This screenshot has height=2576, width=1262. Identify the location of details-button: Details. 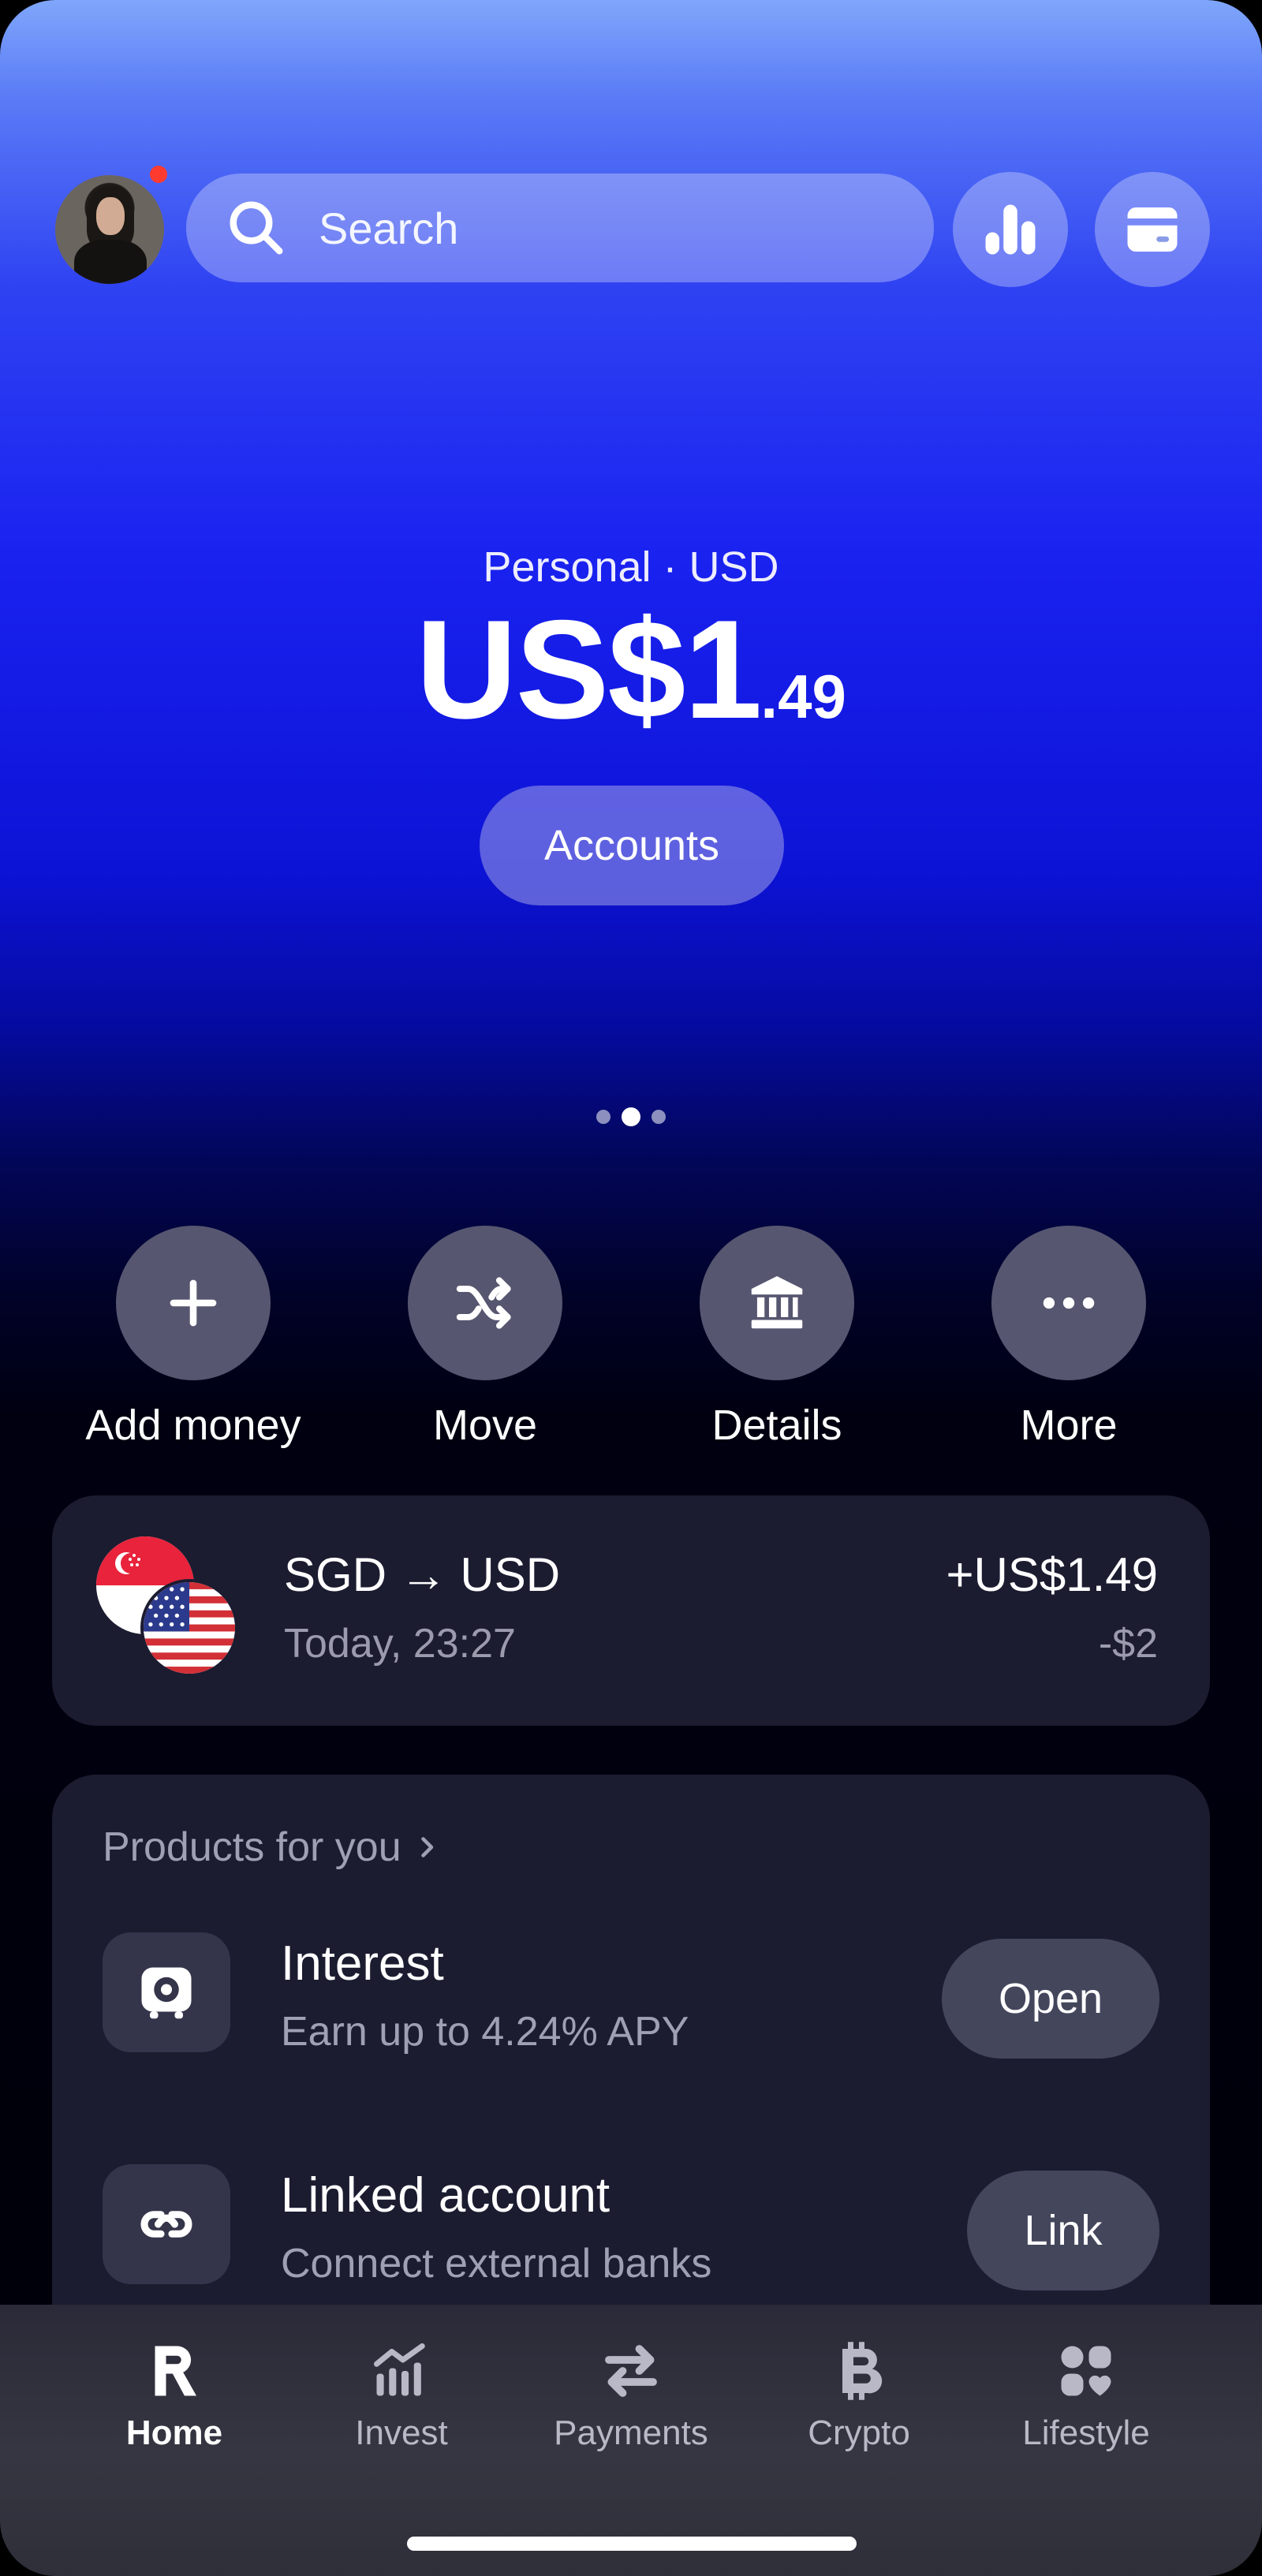
(777, 1338).